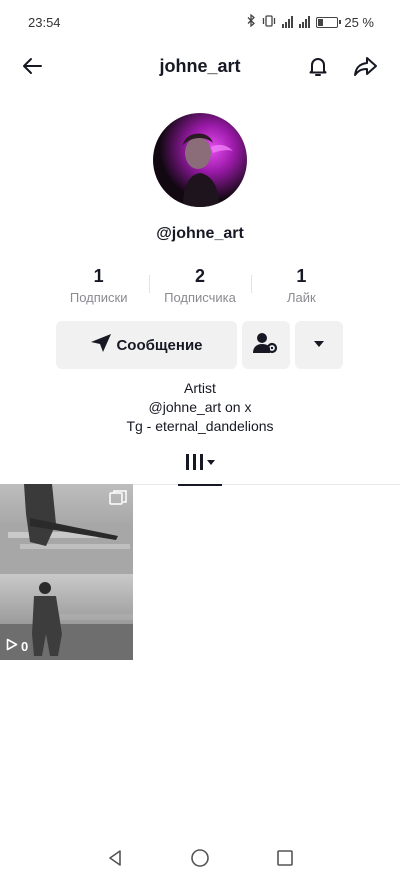 The image size is (400, 884). Describe the element at coordinates (66, 572) in the screenshot. I see `video-thumbnail: 0` at that location.